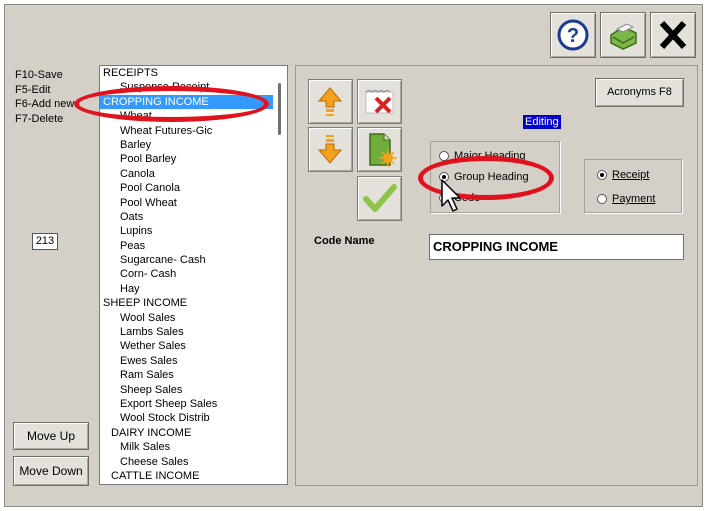 The height and width of the screenshot is (511, 709). I want to click on tree-item: Wool Stock Distrib, so click(193, 418).